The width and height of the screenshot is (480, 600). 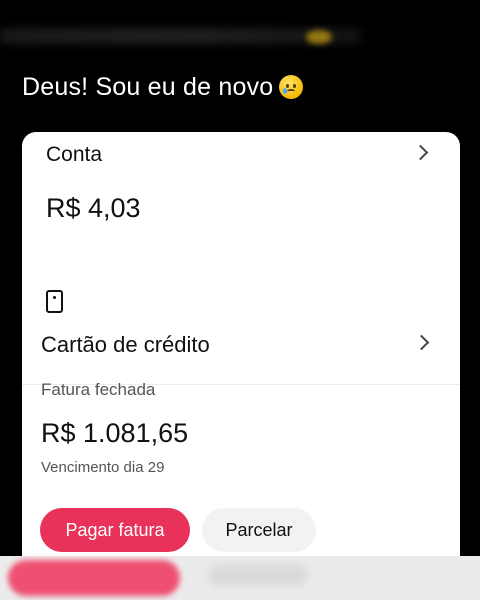 I want to click on blurred-emoji, so click(x=319, y=37).